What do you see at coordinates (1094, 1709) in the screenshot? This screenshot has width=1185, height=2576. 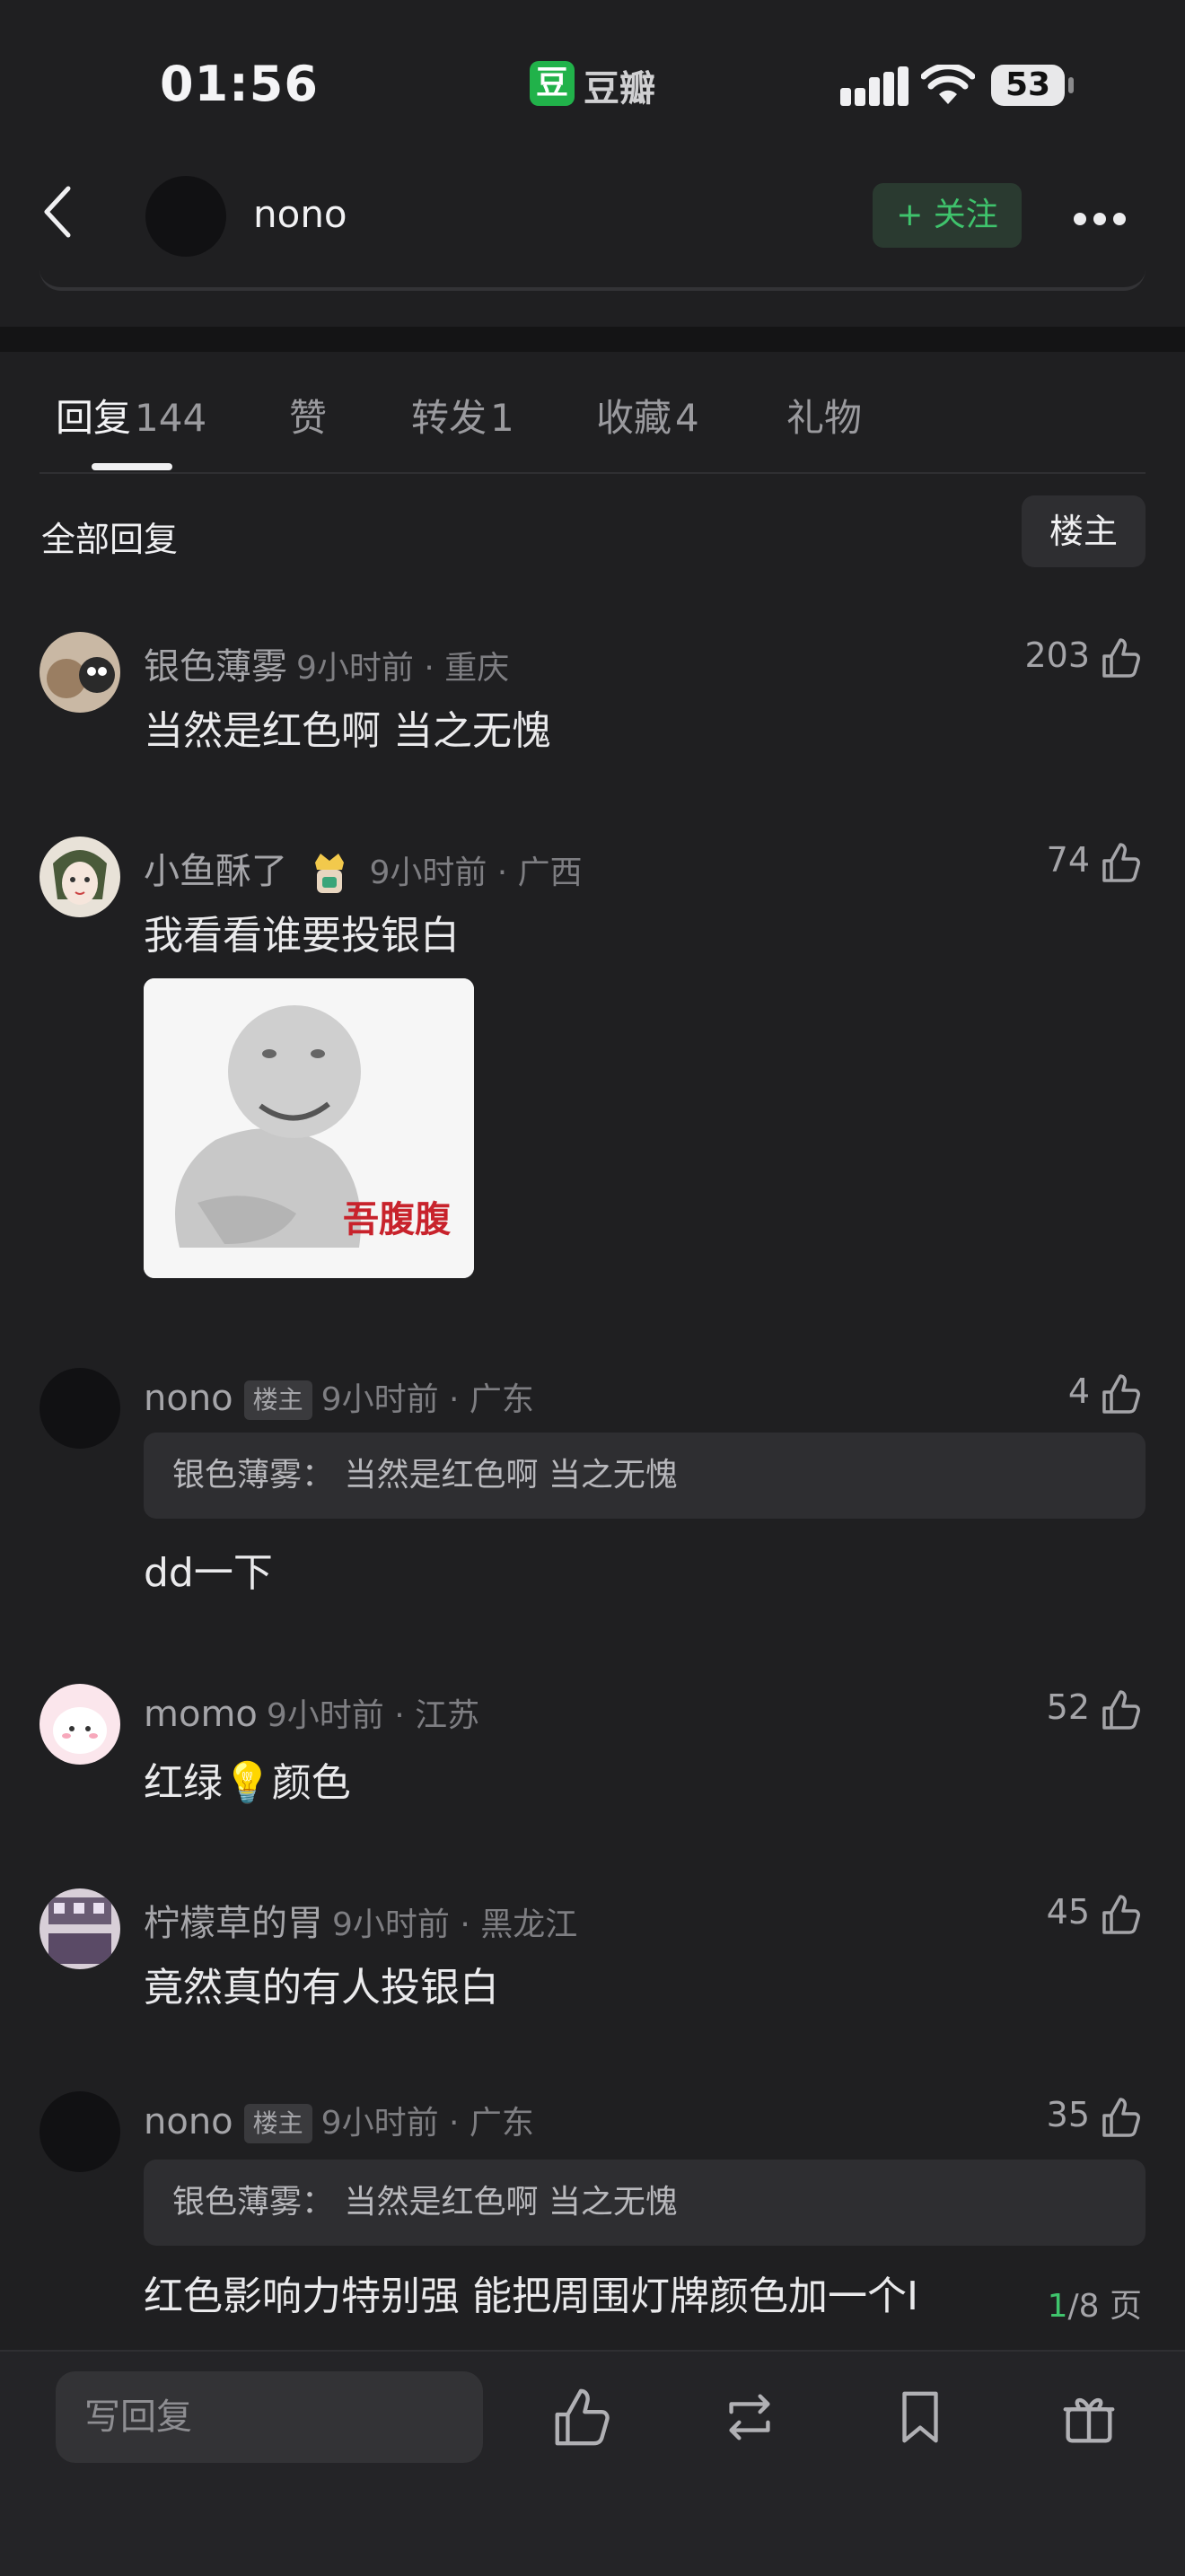 I see `like-control: 52` at bounding box center [1094, 1709].